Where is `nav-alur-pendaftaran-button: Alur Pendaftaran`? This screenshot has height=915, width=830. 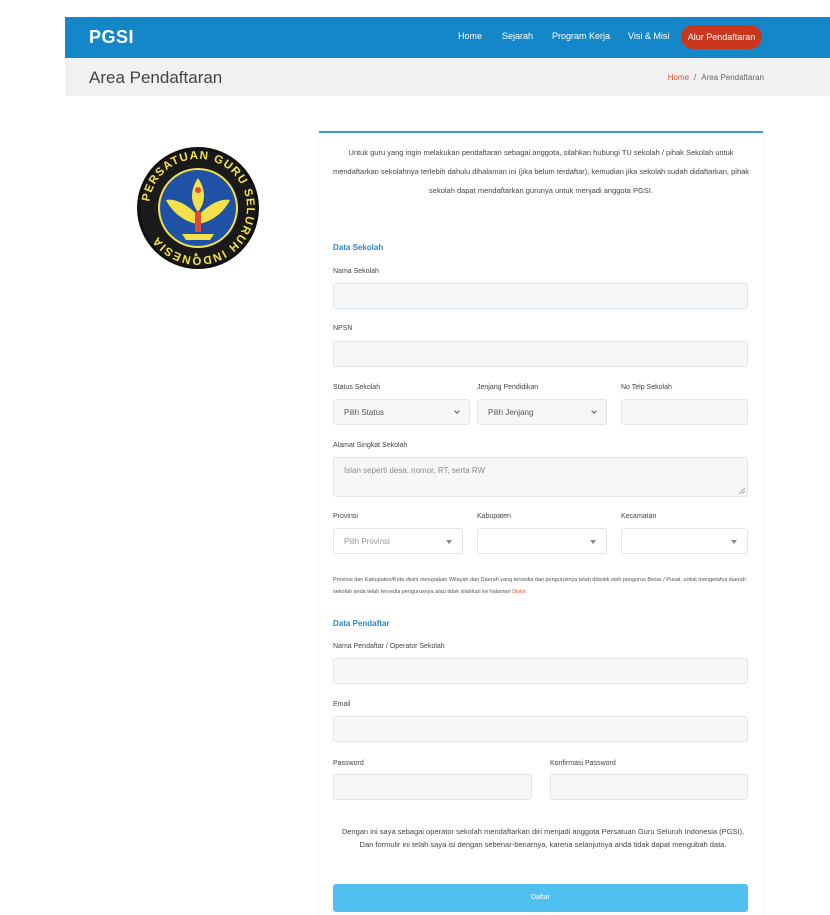 nav-alur-pendaftaran-button: Alur Pendaftaran is located at coordinates (721, 37).